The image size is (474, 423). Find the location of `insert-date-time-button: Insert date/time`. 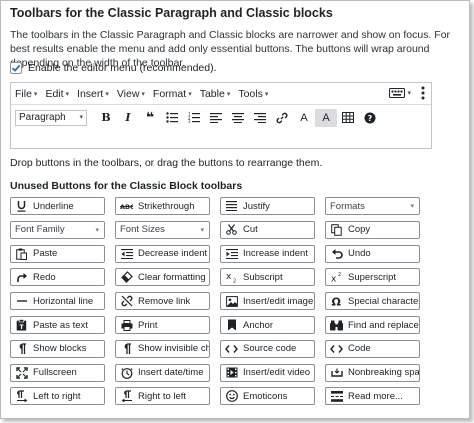

insert-date-time-button: Insert date/time is located at coordinates (162, 372).